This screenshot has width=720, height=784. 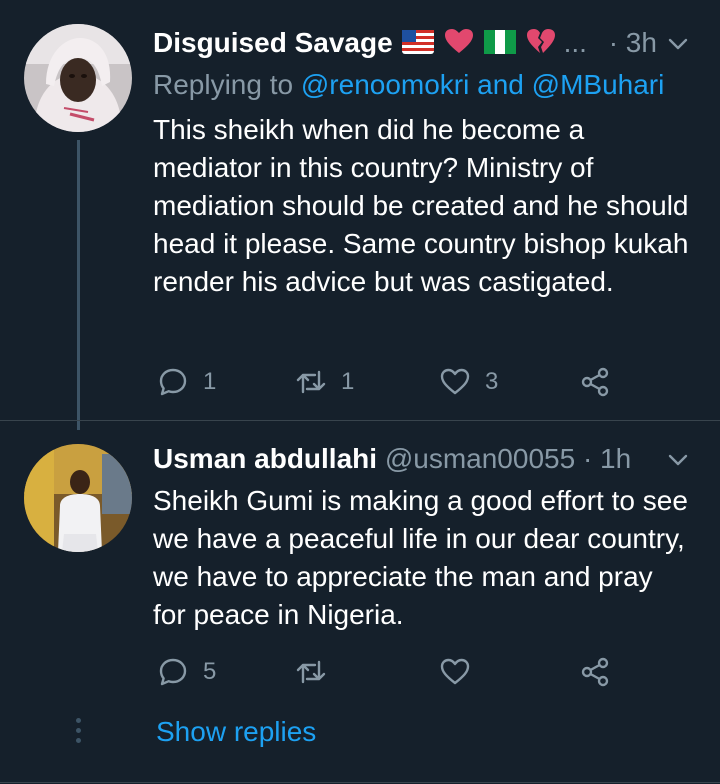 I want to click on timestamp: · 1h, so click(x=607, y=458).